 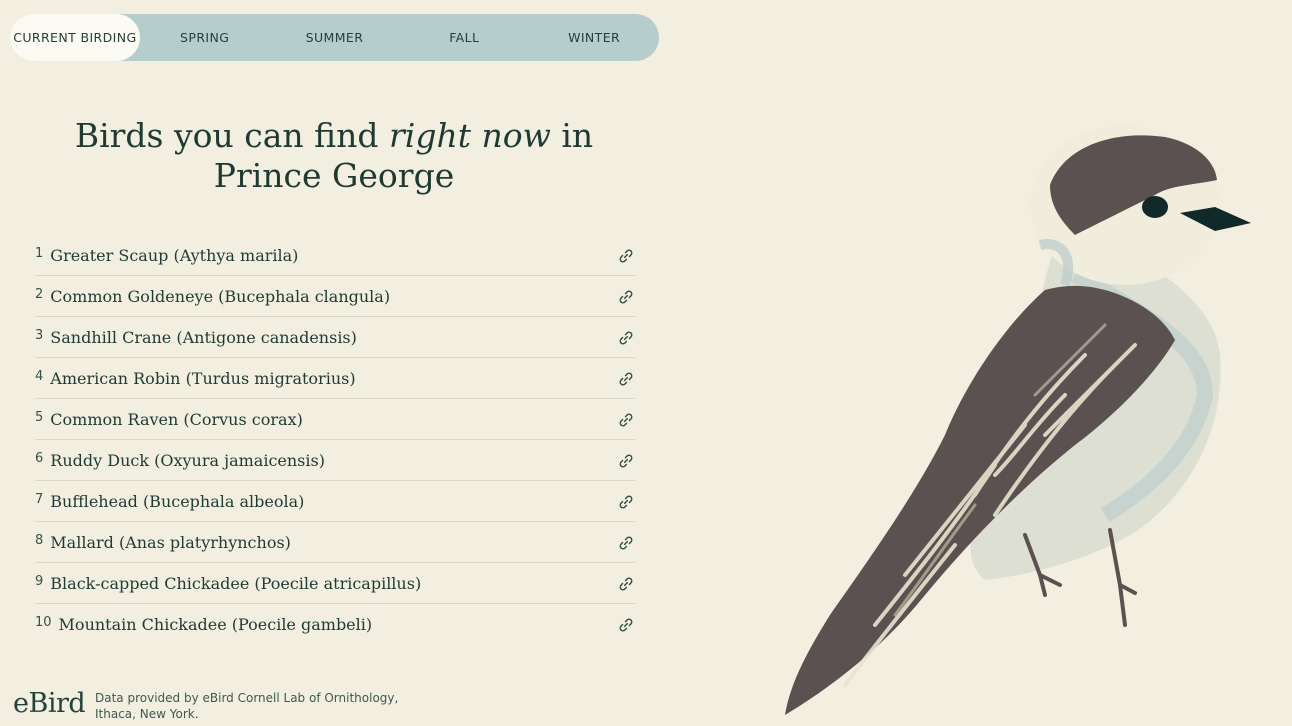 What do you see at coordinates (335, 542) in the screenshot?
I see `species-row: 8 Mallard (Anas platyrhynchos)` at bounding box center [335, 542].